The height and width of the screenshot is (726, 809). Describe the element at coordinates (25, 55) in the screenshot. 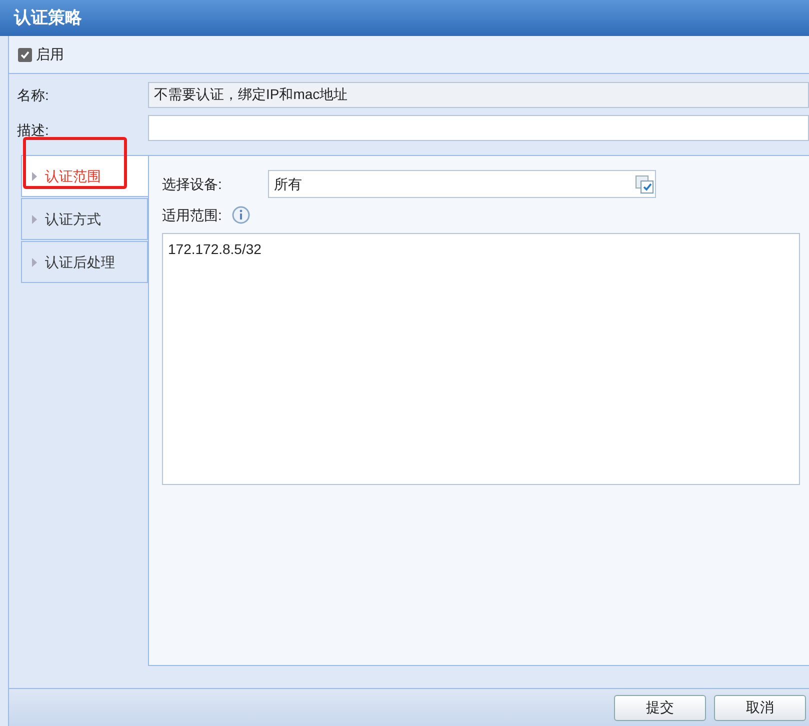

I see `checkbox` at that location.